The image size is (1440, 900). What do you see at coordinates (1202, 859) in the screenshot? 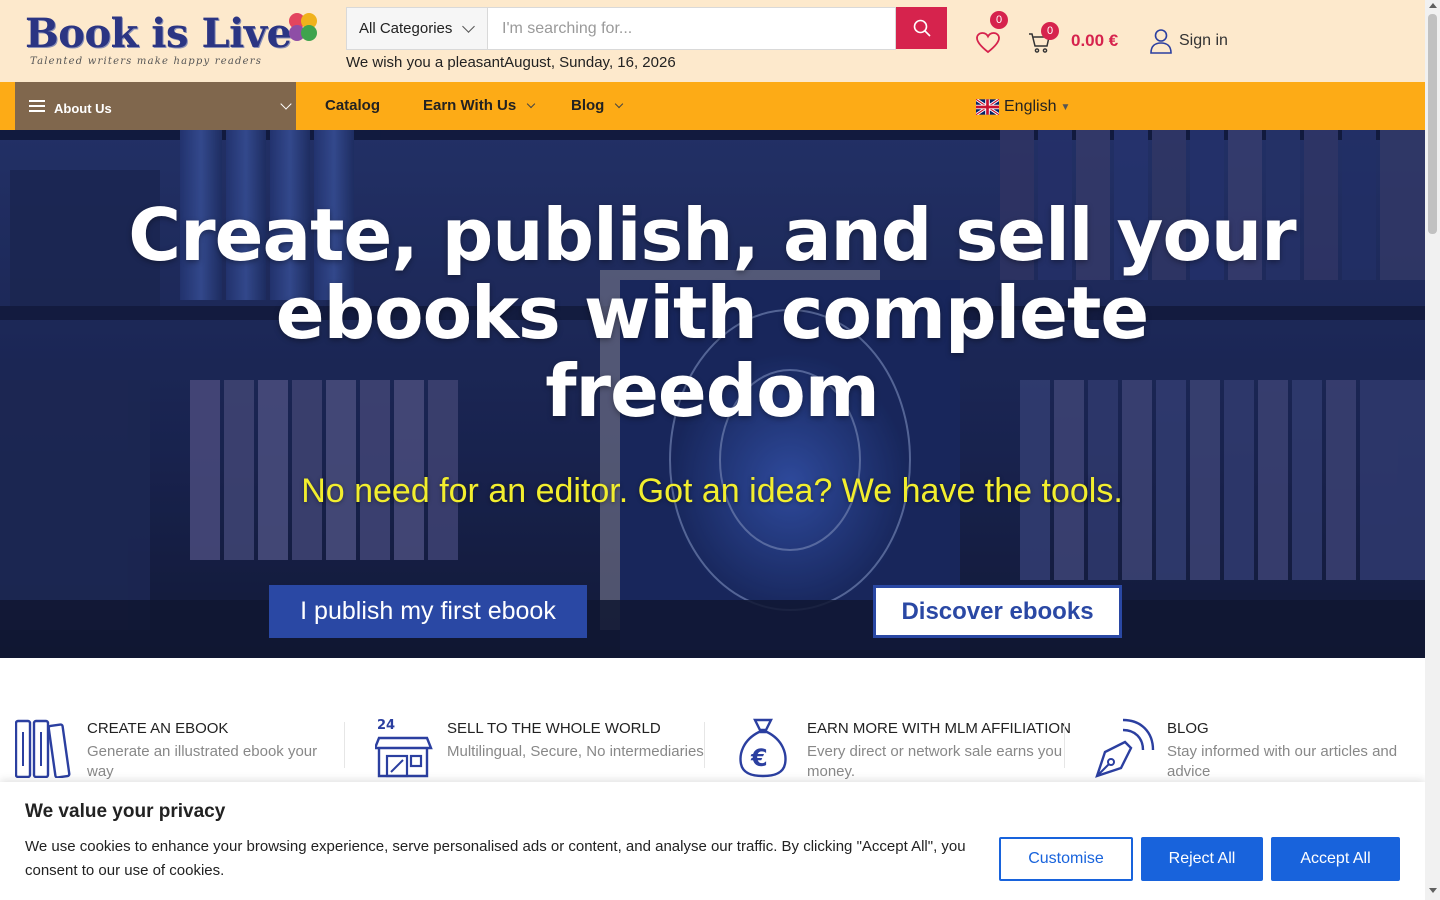
I see `reject-all-button: Reject All` at bounding box center [1202, 859].